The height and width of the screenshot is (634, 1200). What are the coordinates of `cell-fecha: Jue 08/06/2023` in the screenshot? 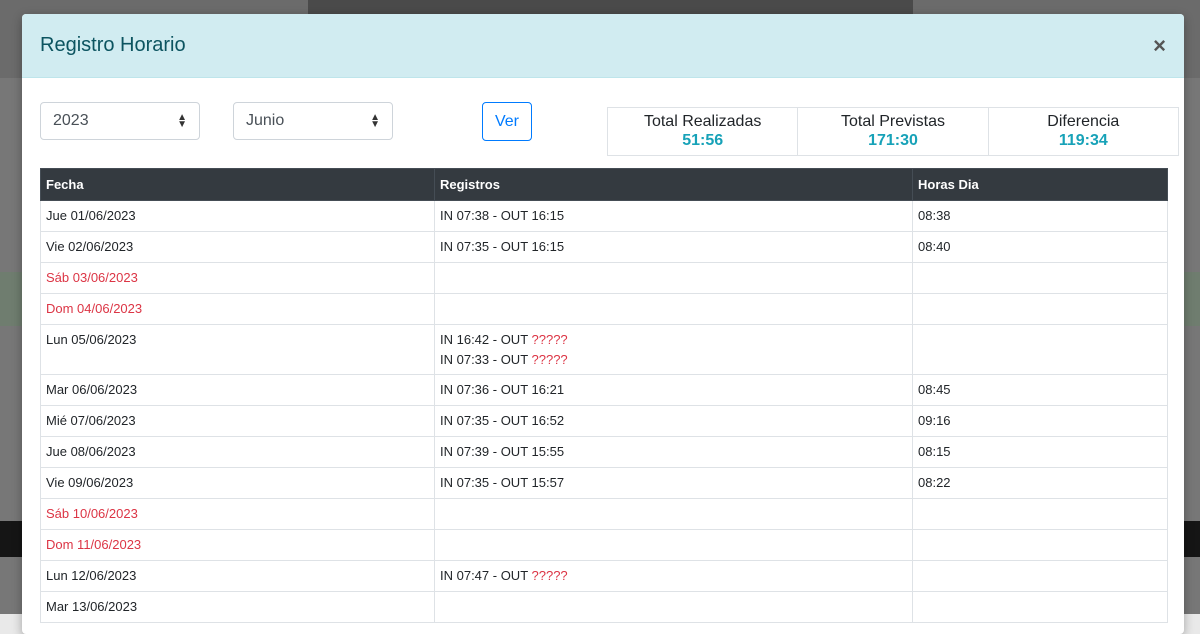 It's located at (237, 452).